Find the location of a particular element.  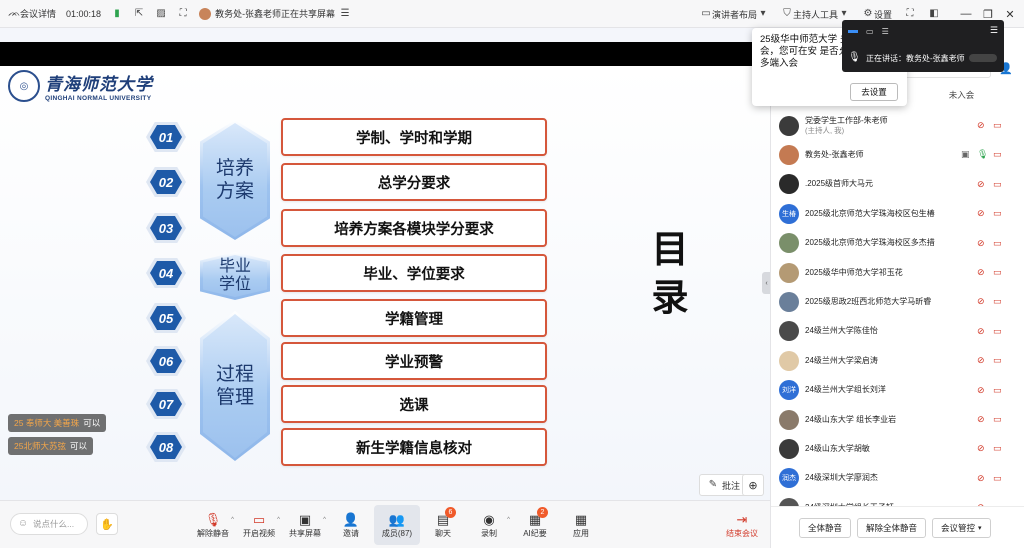

grid-icon: ☰ is located at coordinates (885, 31).